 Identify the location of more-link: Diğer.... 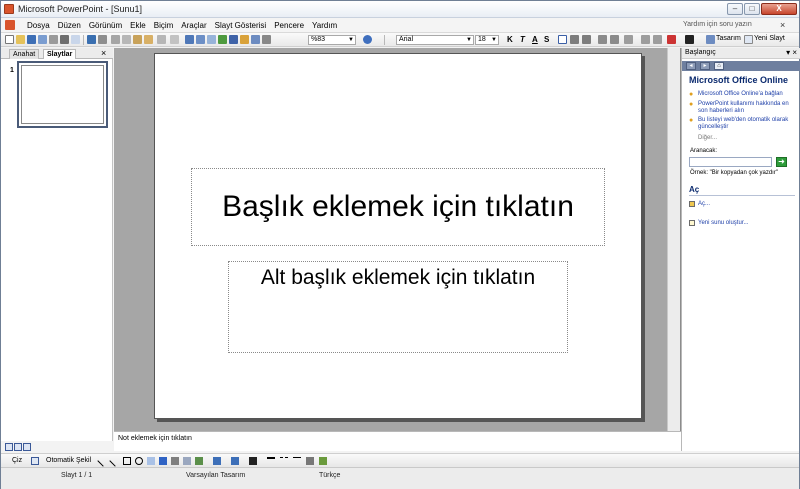
(707, 138).